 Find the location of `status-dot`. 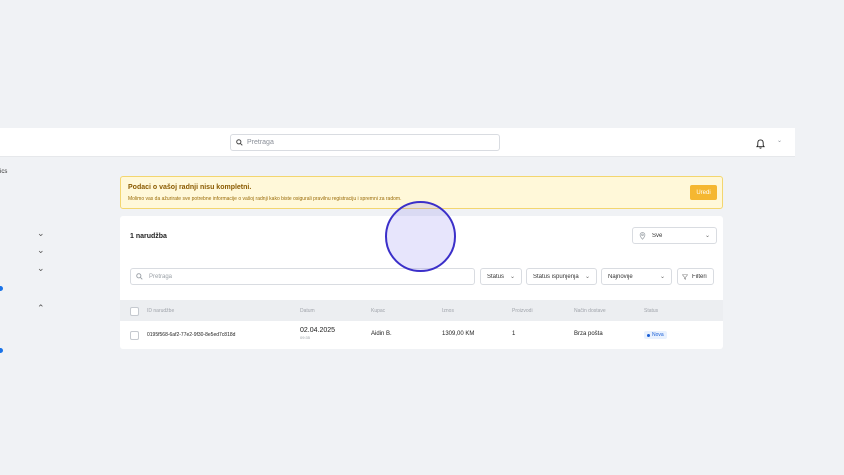

status-dot is located at coordinates (648, 335).